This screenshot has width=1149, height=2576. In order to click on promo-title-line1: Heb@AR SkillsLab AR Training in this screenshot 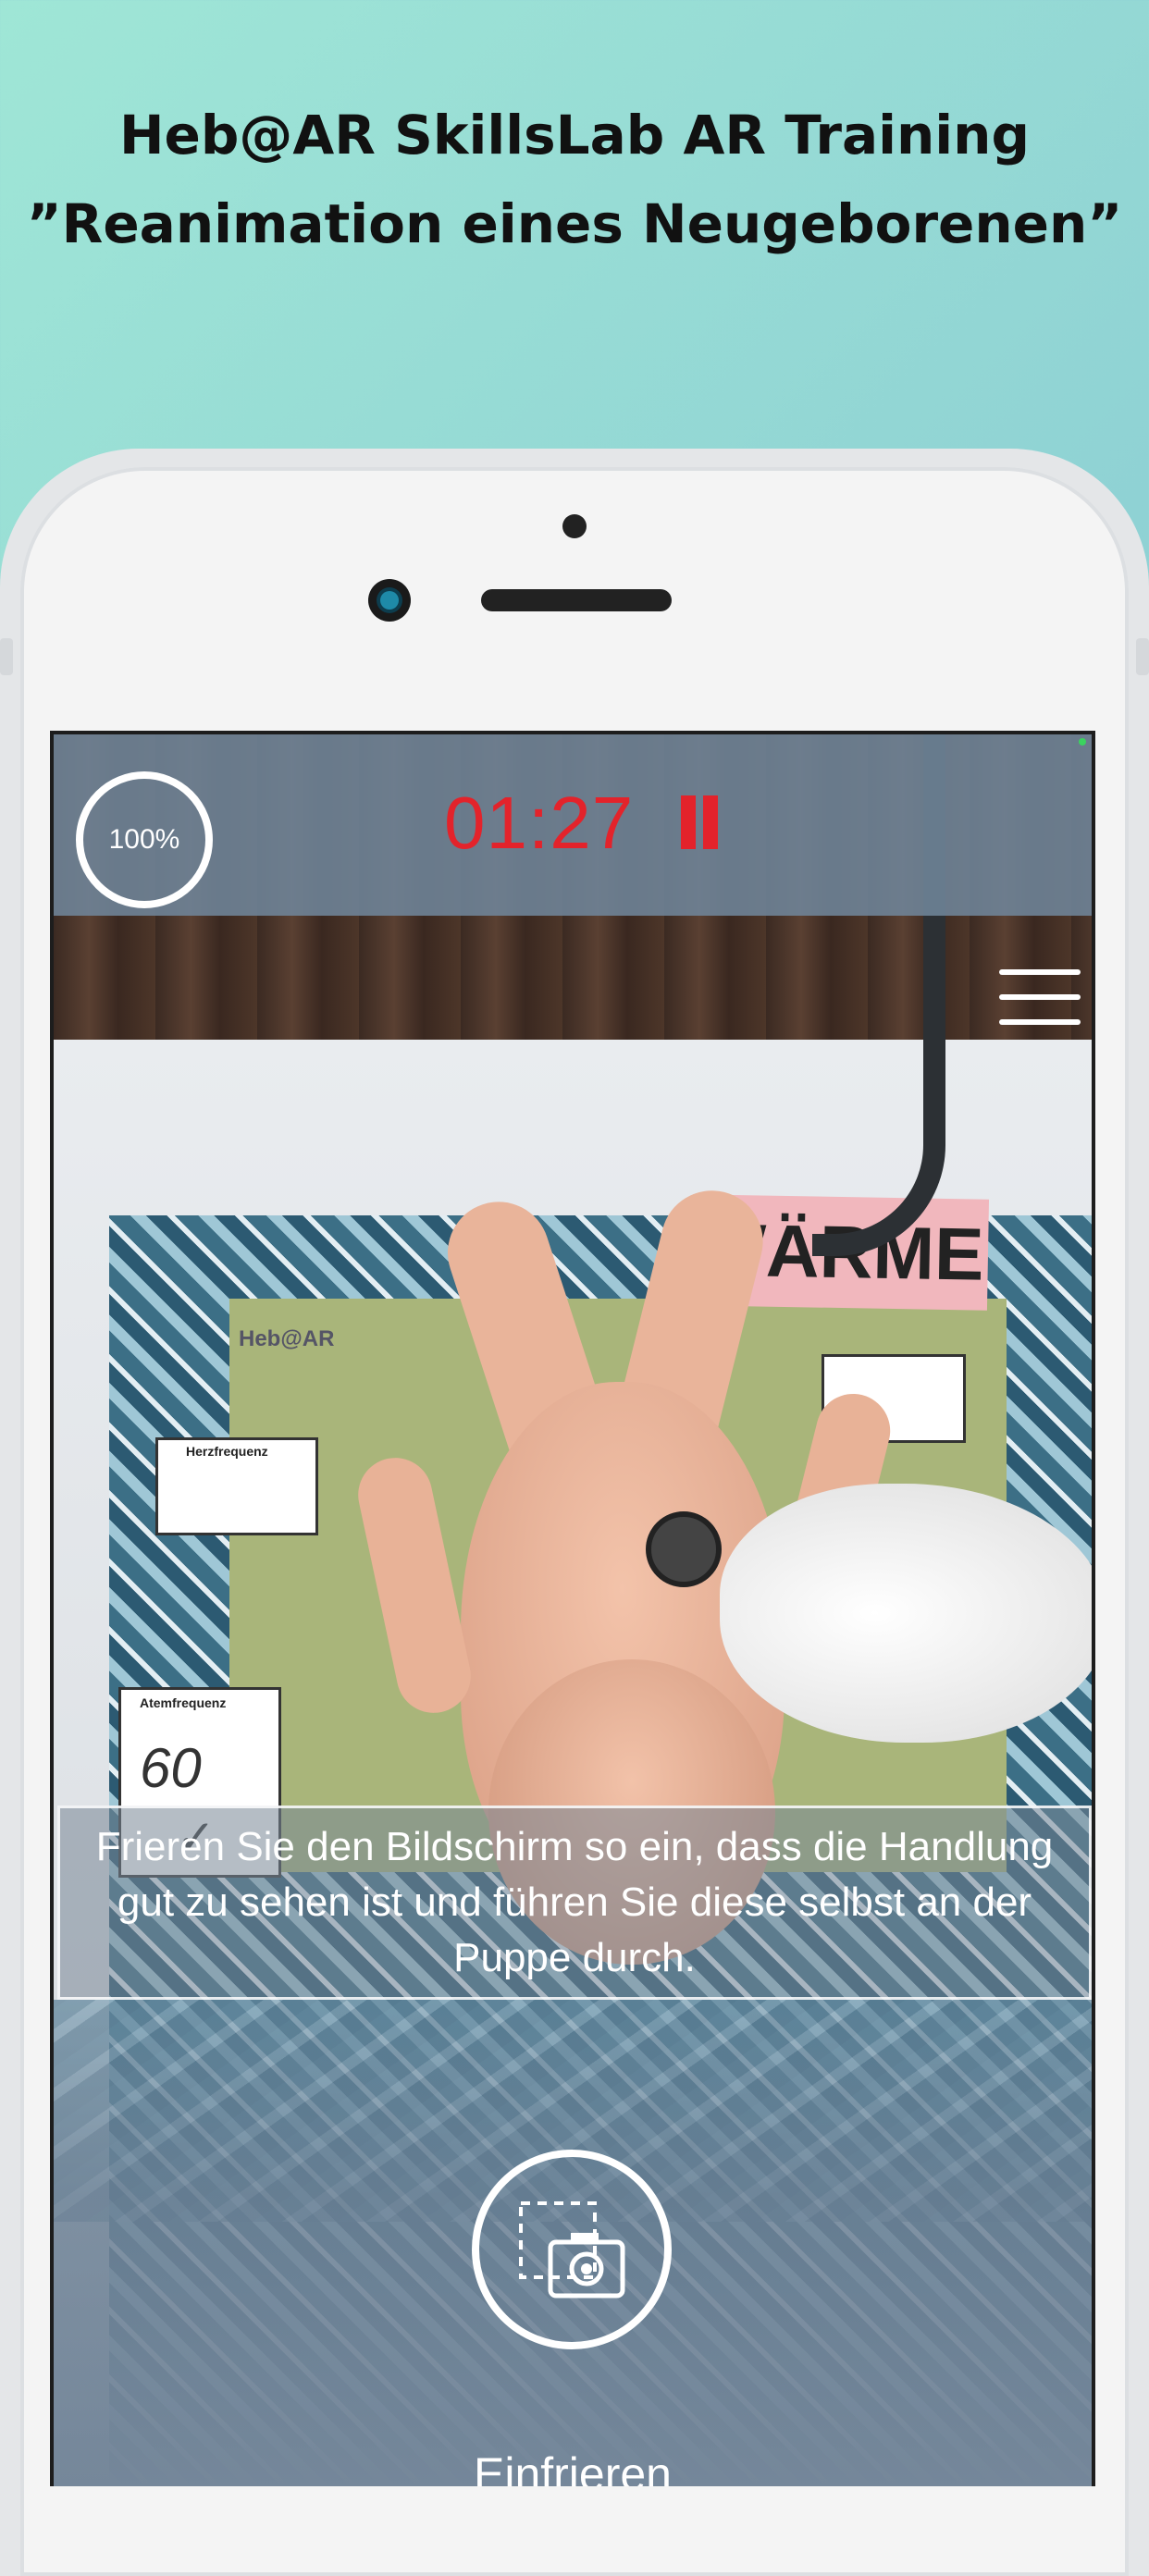, I will do `click(574, 135)`.